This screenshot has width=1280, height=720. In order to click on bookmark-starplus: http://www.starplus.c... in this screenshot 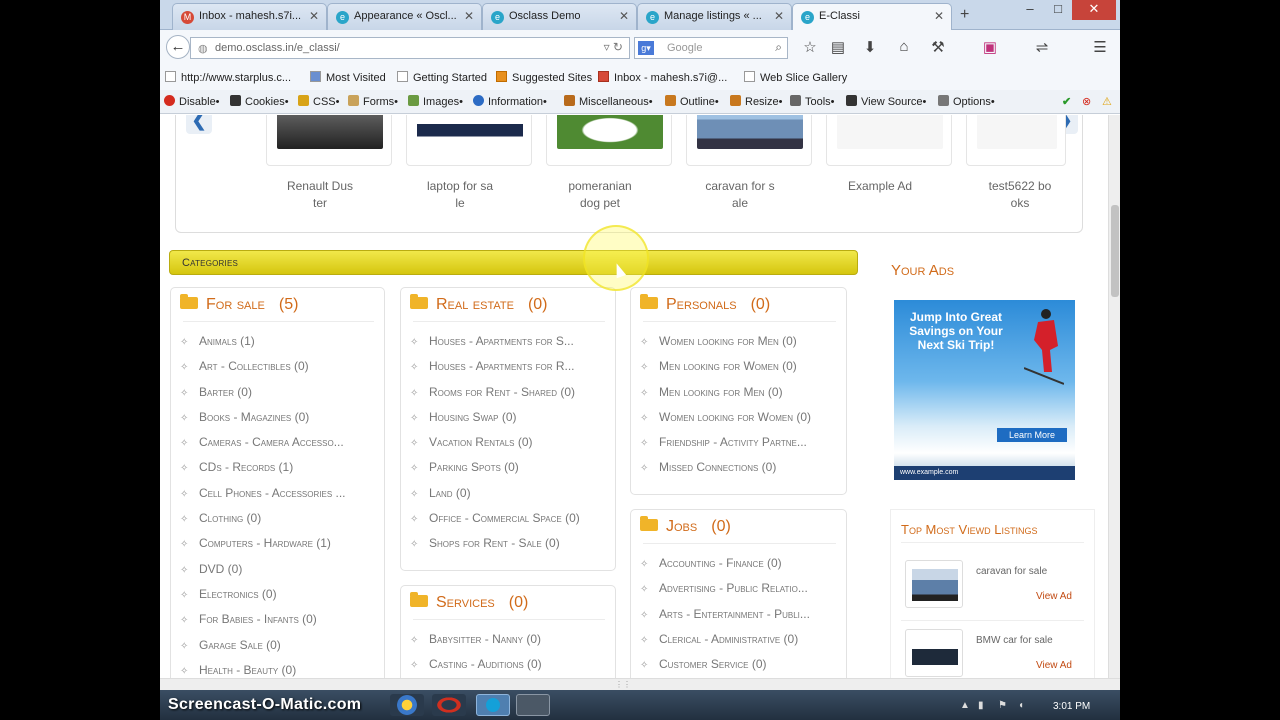, I will do `click(228, 77)`.